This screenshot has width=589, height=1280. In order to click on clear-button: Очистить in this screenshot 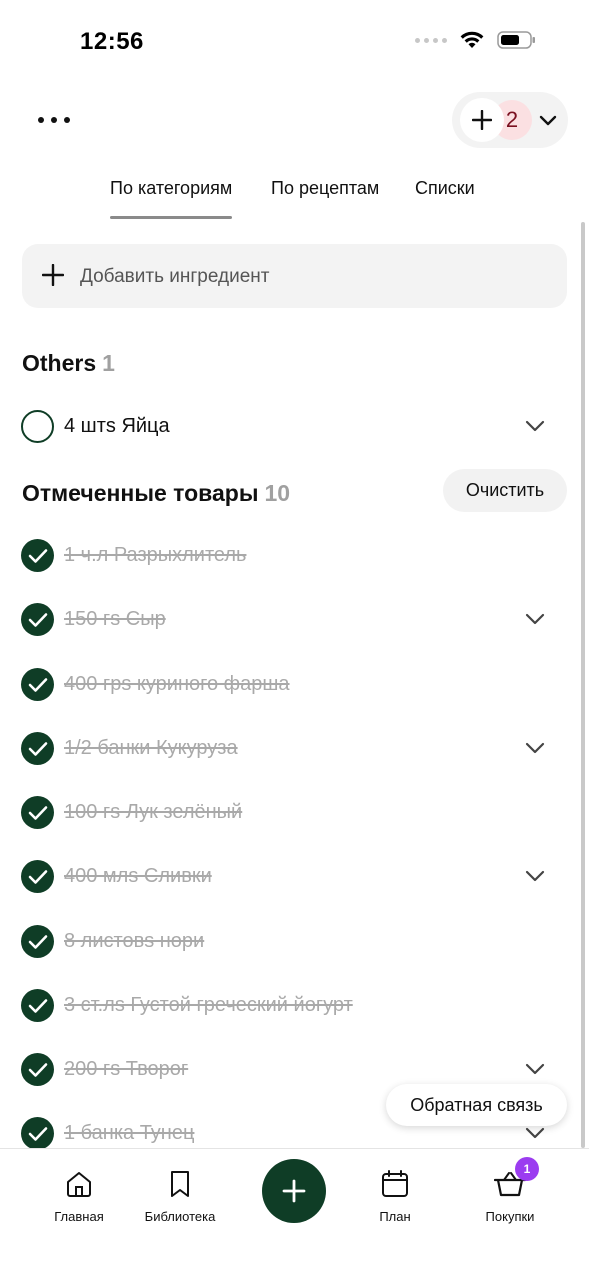, I will do `click(505, 490)`.